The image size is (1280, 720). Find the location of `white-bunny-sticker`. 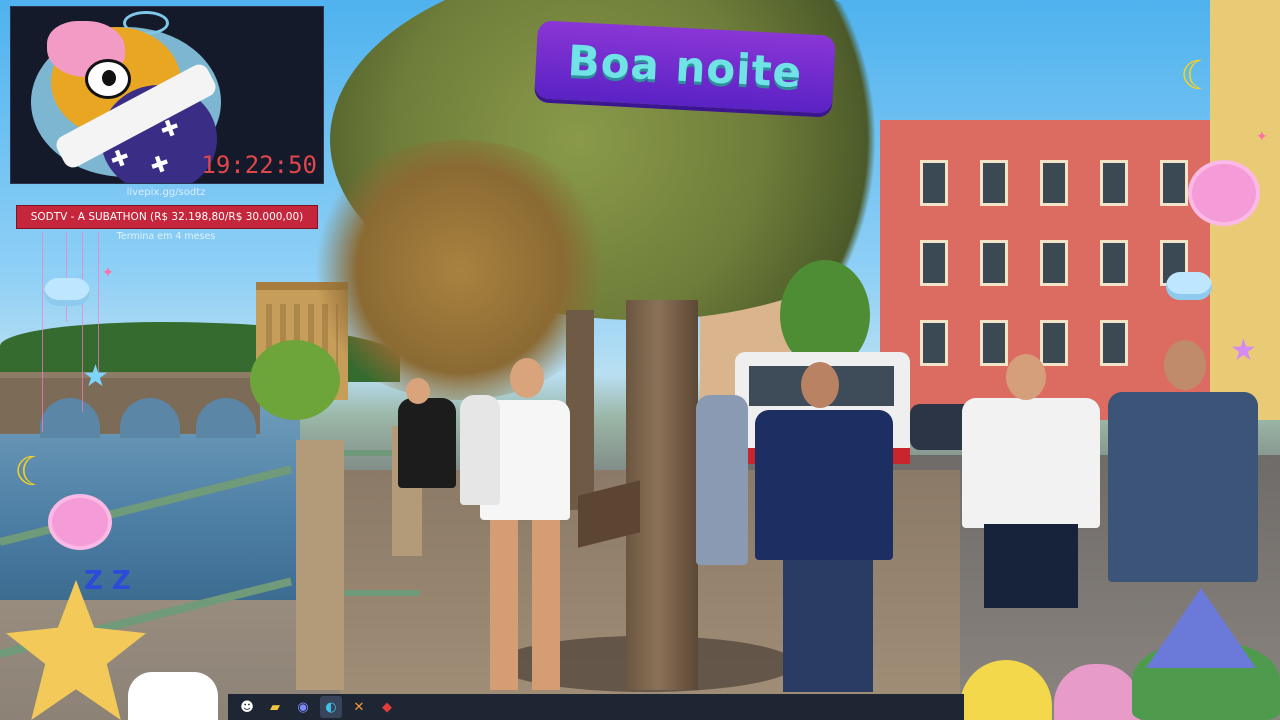

white-bunny-sticker is located at coordinates (173, 696).